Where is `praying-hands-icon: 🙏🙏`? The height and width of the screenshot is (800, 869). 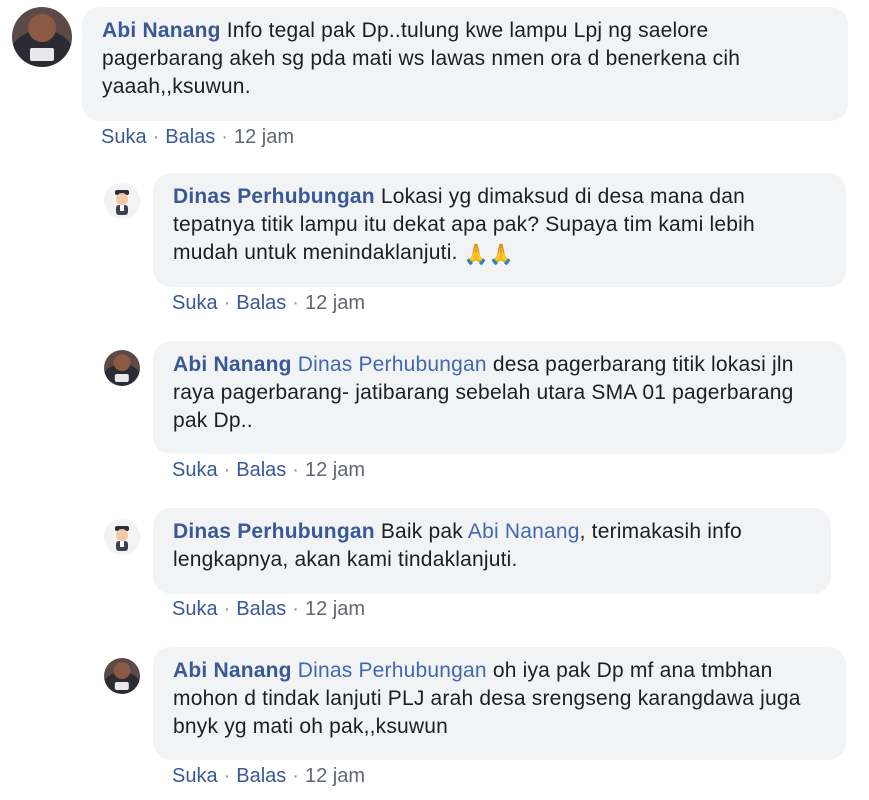
praying-hands-icon: 🙏🙏 is located at coordinates (488, 255).